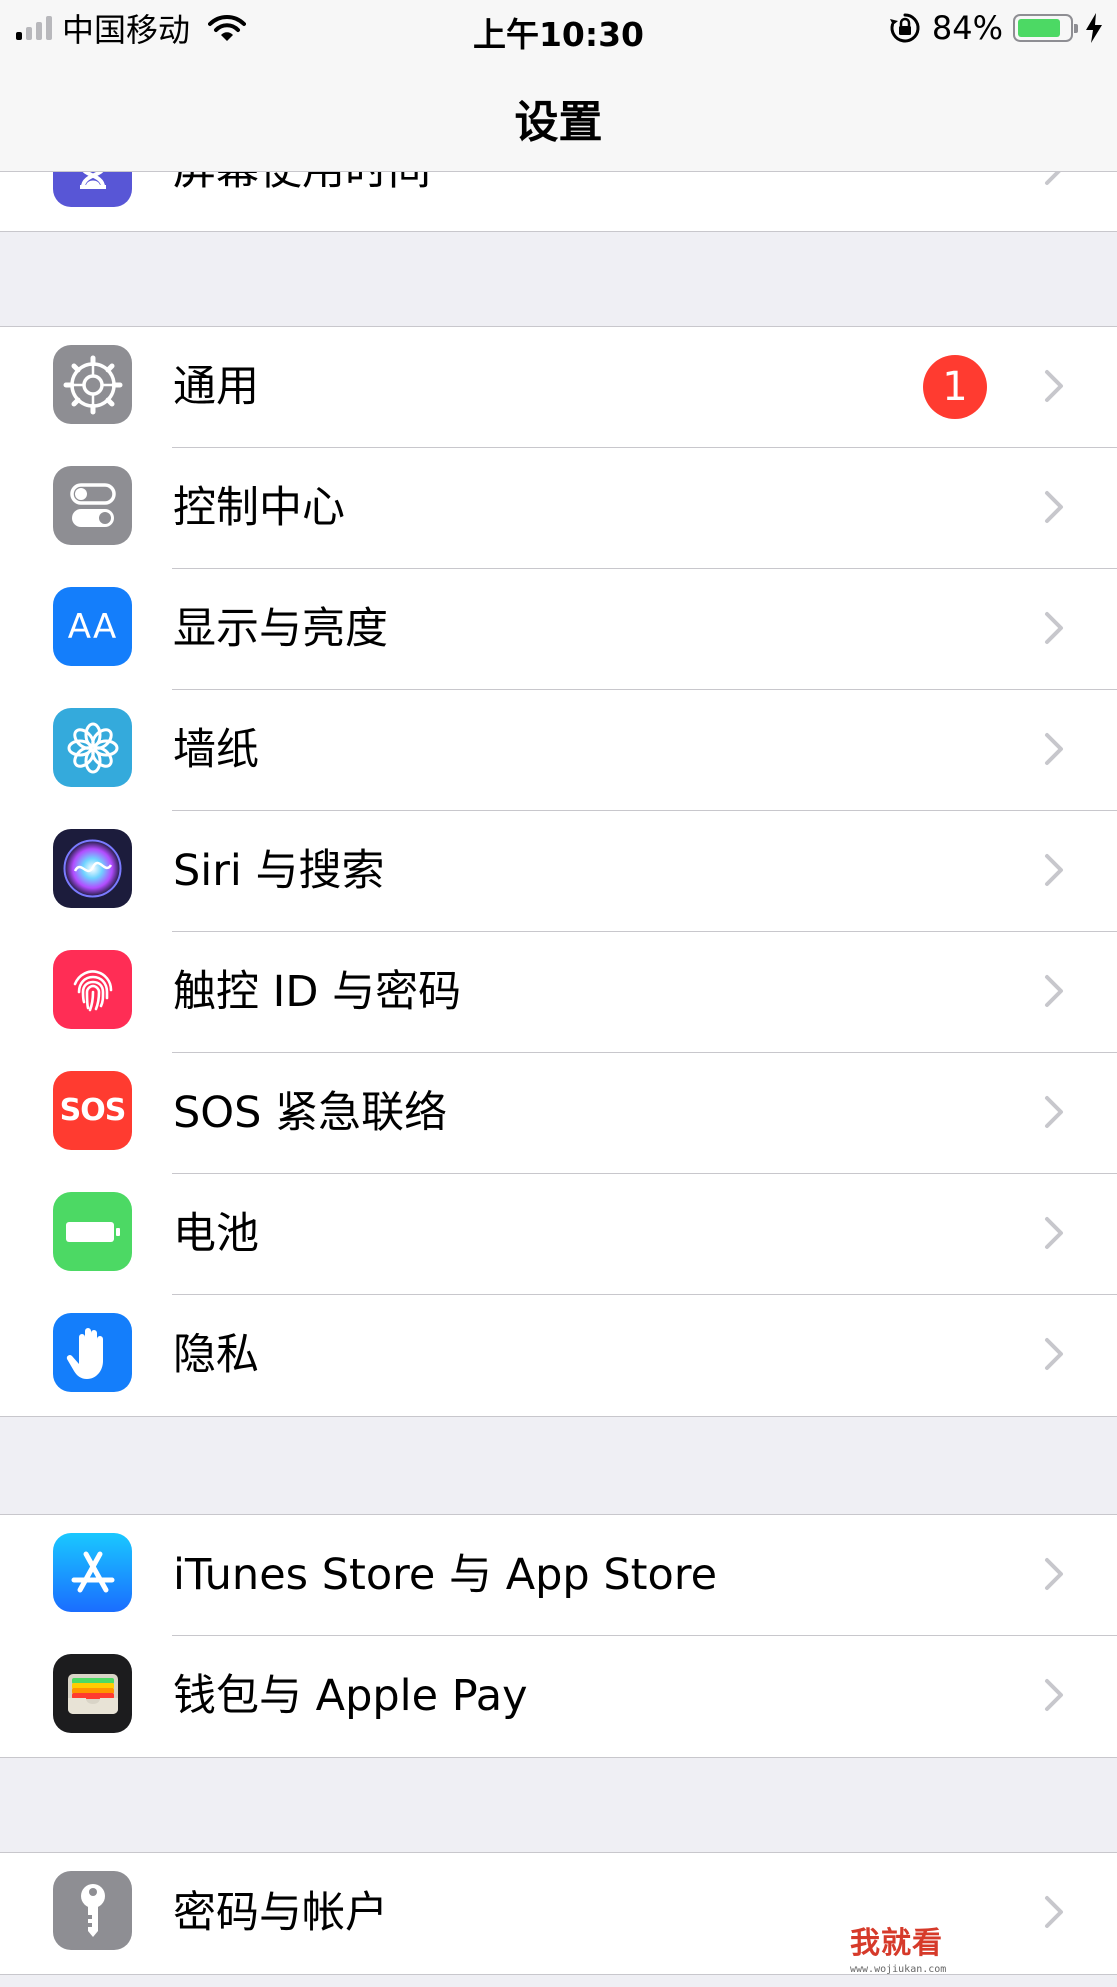 This screenshot has height=1987, width=1117. Describe the element at coordinates (558, 1355) in the screenshot. I see `settings-row-privacy: 隐私` at that location.